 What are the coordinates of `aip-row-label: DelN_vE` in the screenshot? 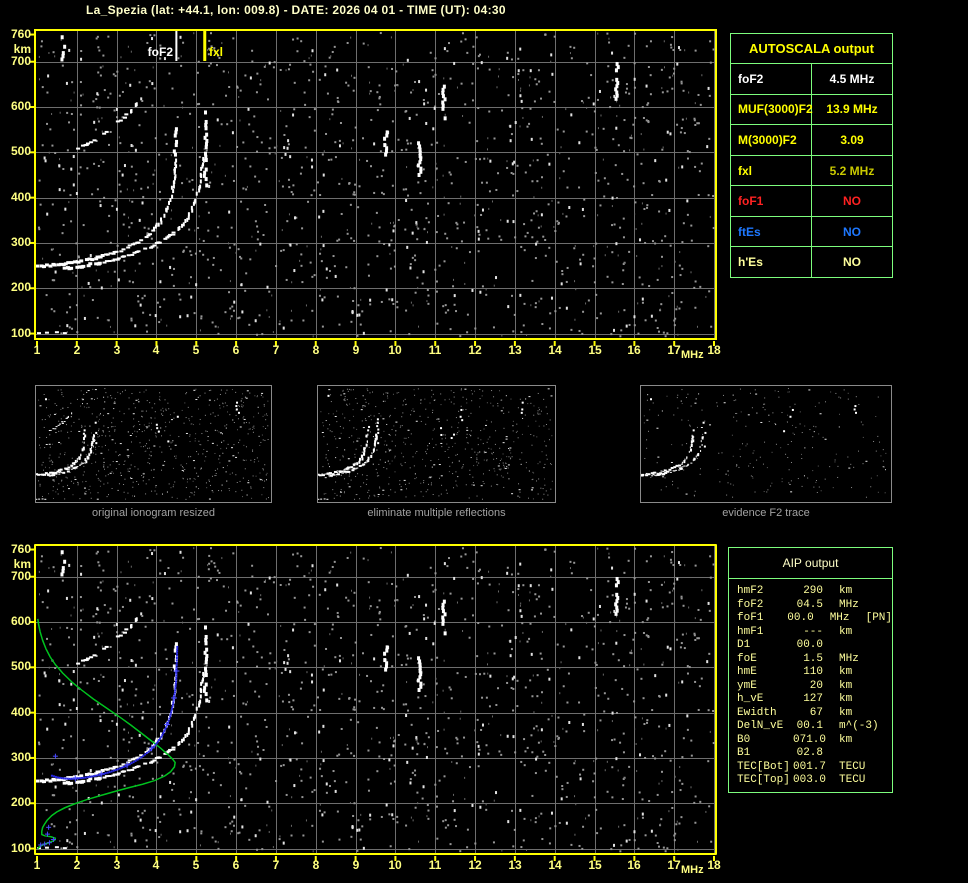 It's located at (760, 726).